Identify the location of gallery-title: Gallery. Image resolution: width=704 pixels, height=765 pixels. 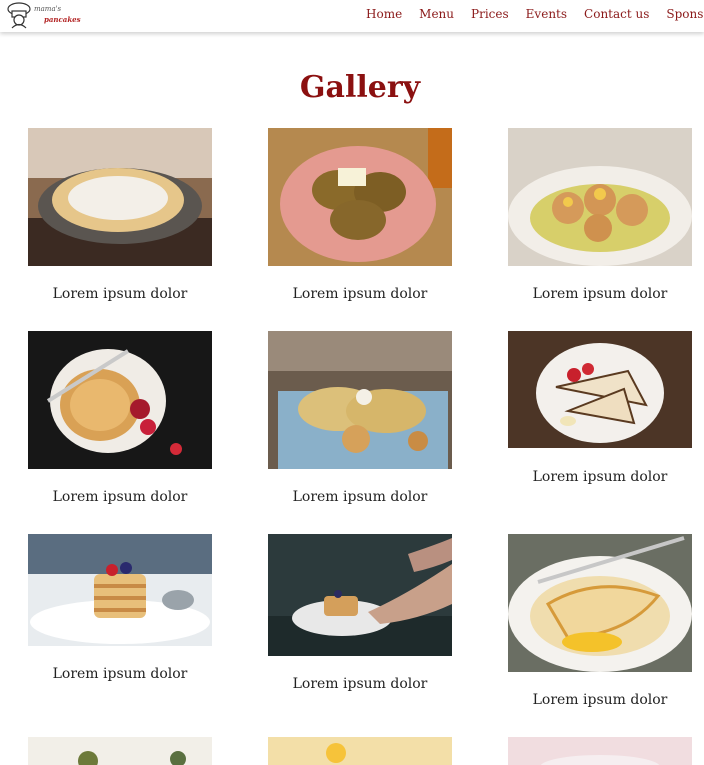
(360, 87).